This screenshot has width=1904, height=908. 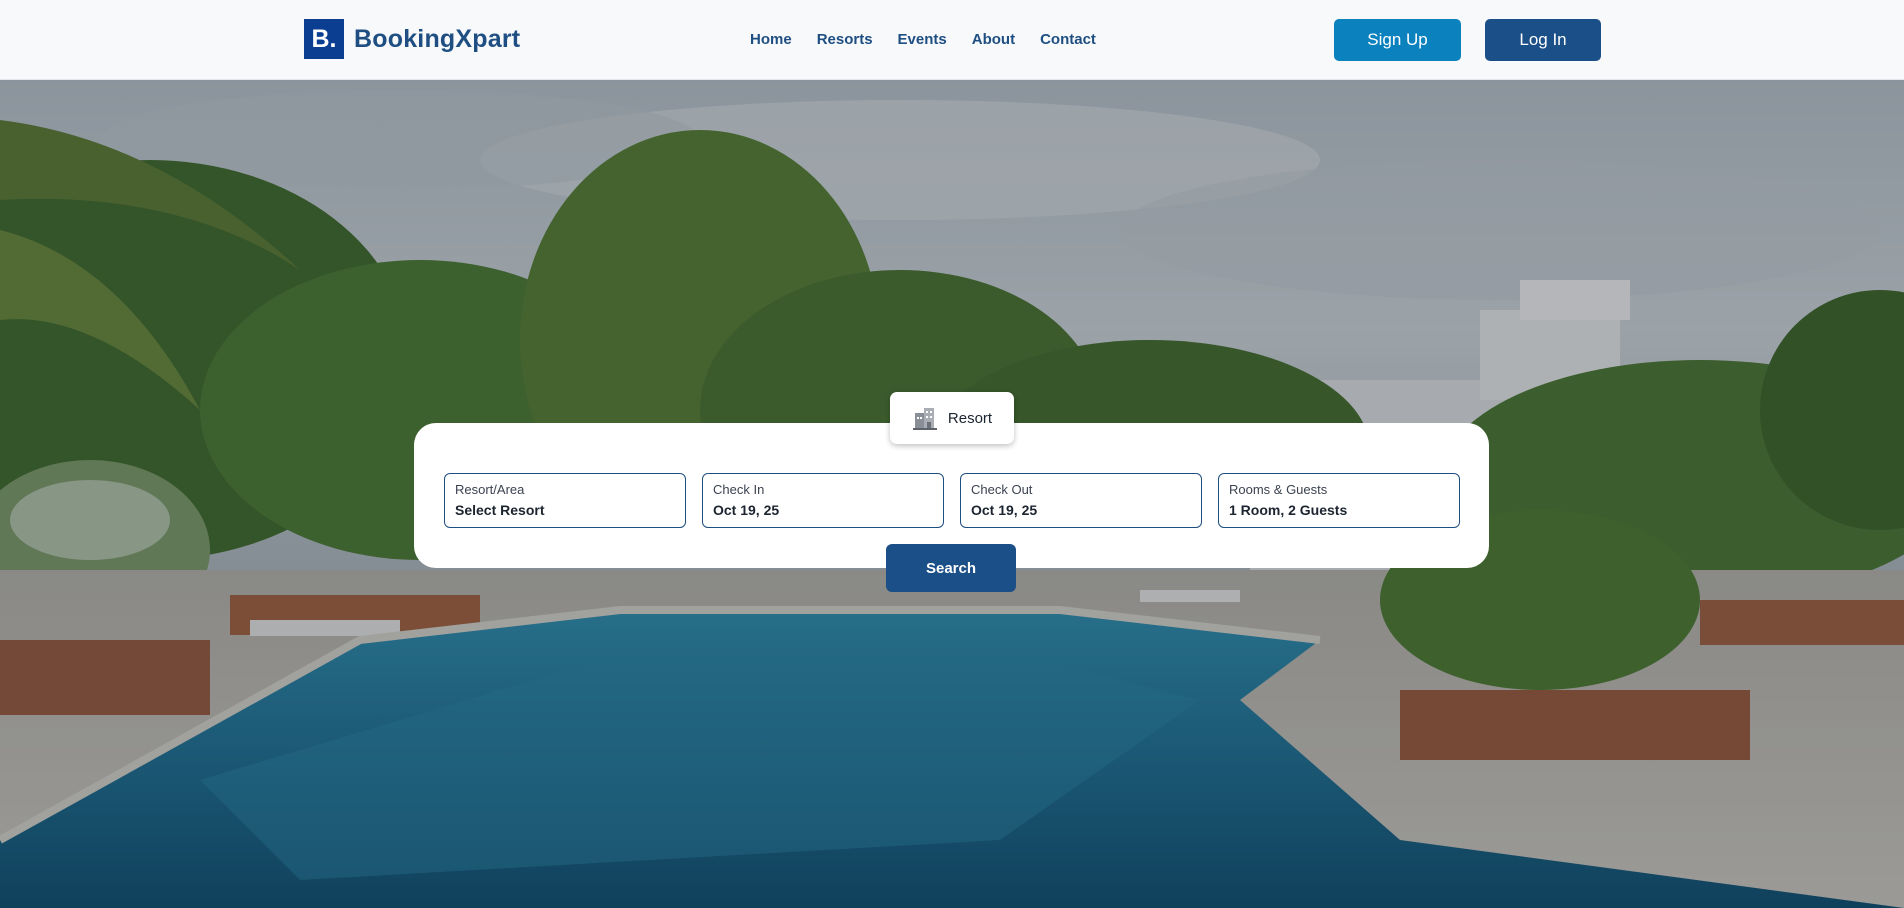 I want to click on logo-mark: B., so click(x=324, y=39).